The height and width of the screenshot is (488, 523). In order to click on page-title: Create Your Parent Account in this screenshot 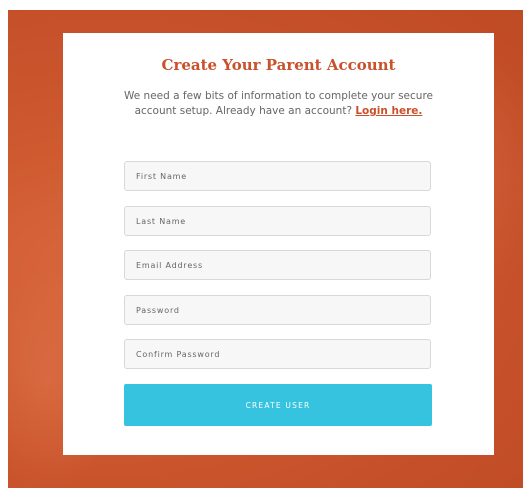, I will do `click(278, 65)`.